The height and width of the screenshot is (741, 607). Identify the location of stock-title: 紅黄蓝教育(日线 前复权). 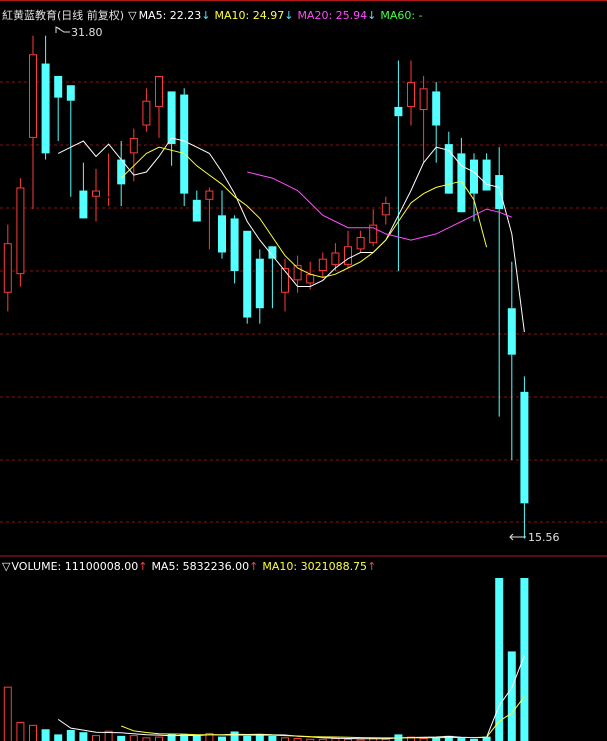
(63, 15).